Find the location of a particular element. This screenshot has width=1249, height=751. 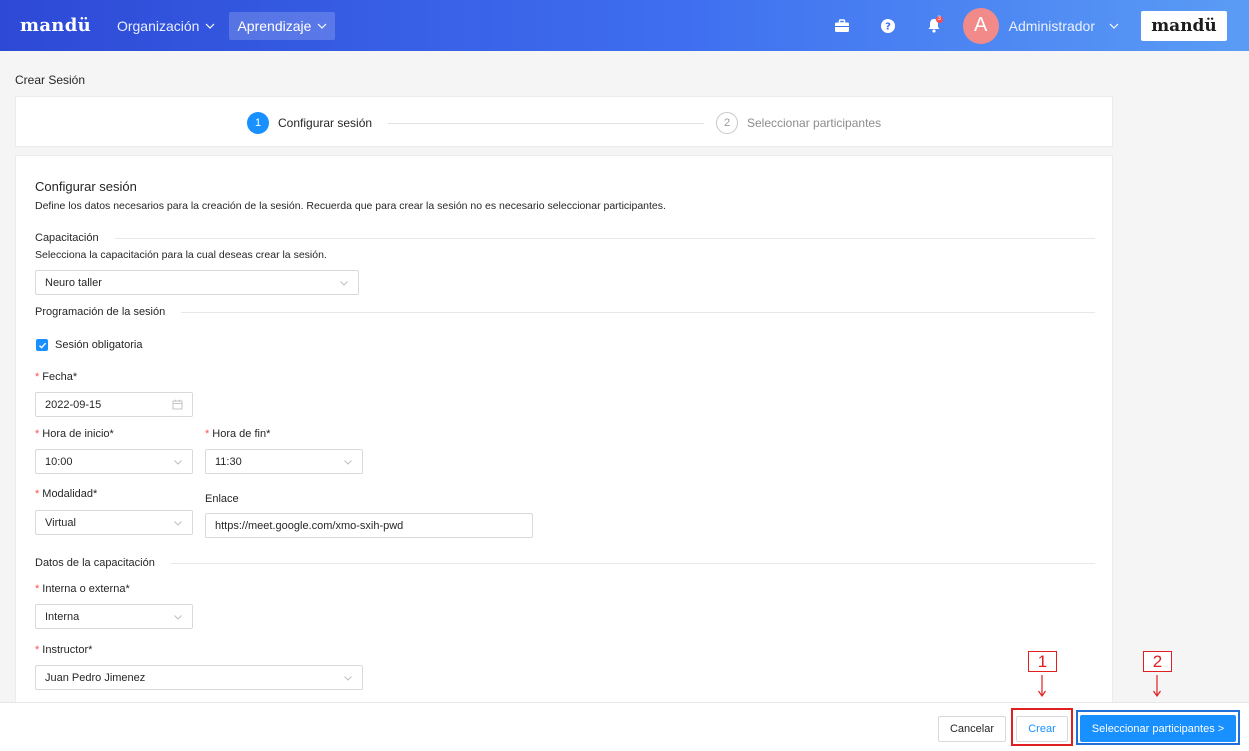

select-value: Neuro taller is located at coordinates (73, 282).